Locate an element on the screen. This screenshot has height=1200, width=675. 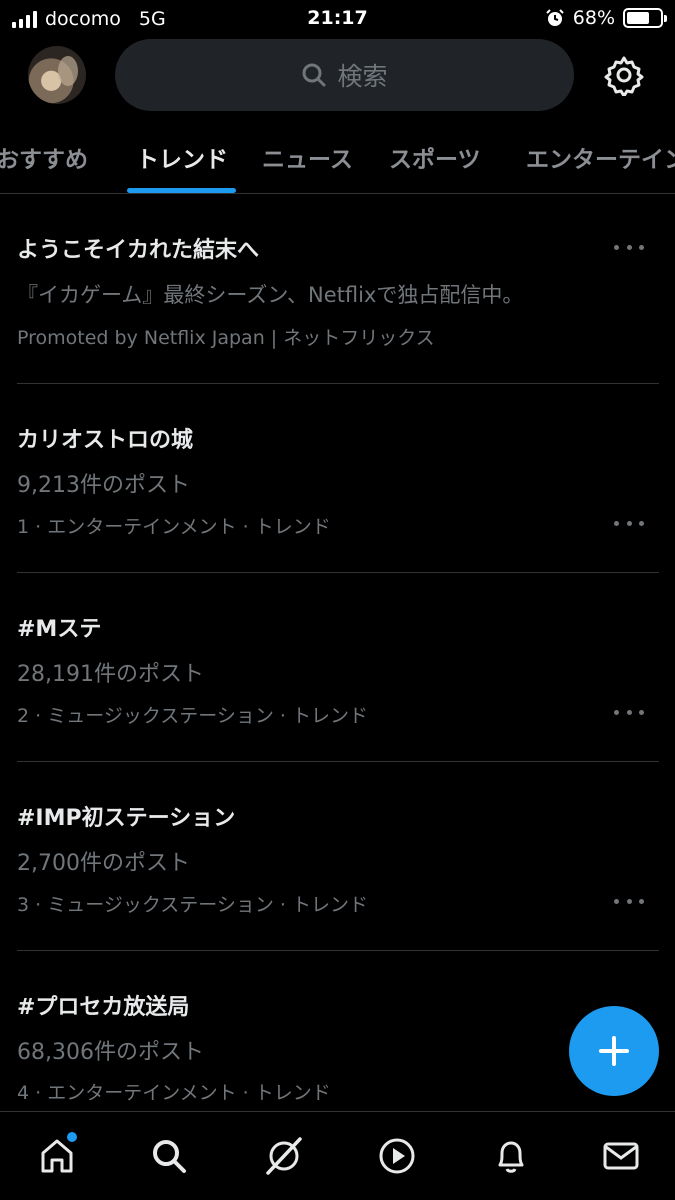
battery-icon is located at coordinates (645, 18).